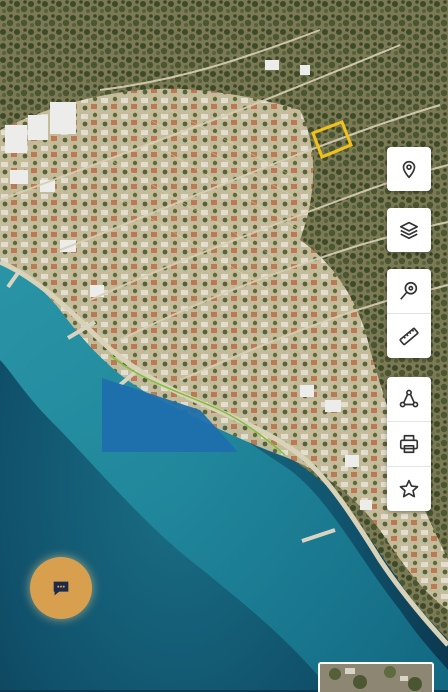 This screenshot has height=692, width=448. I want to click on layers-icon, so click(409, 230).